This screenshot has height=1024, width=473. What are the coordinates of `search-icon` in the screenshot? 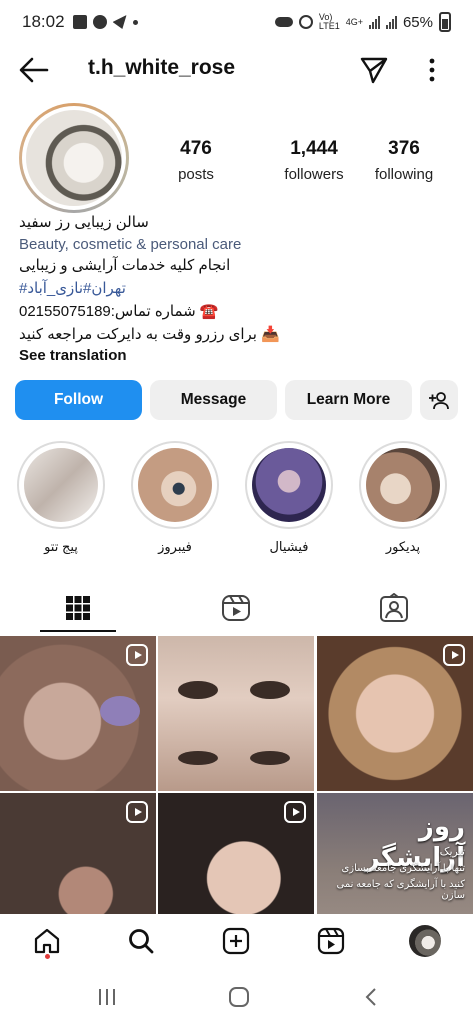 It's located at (141, 941).